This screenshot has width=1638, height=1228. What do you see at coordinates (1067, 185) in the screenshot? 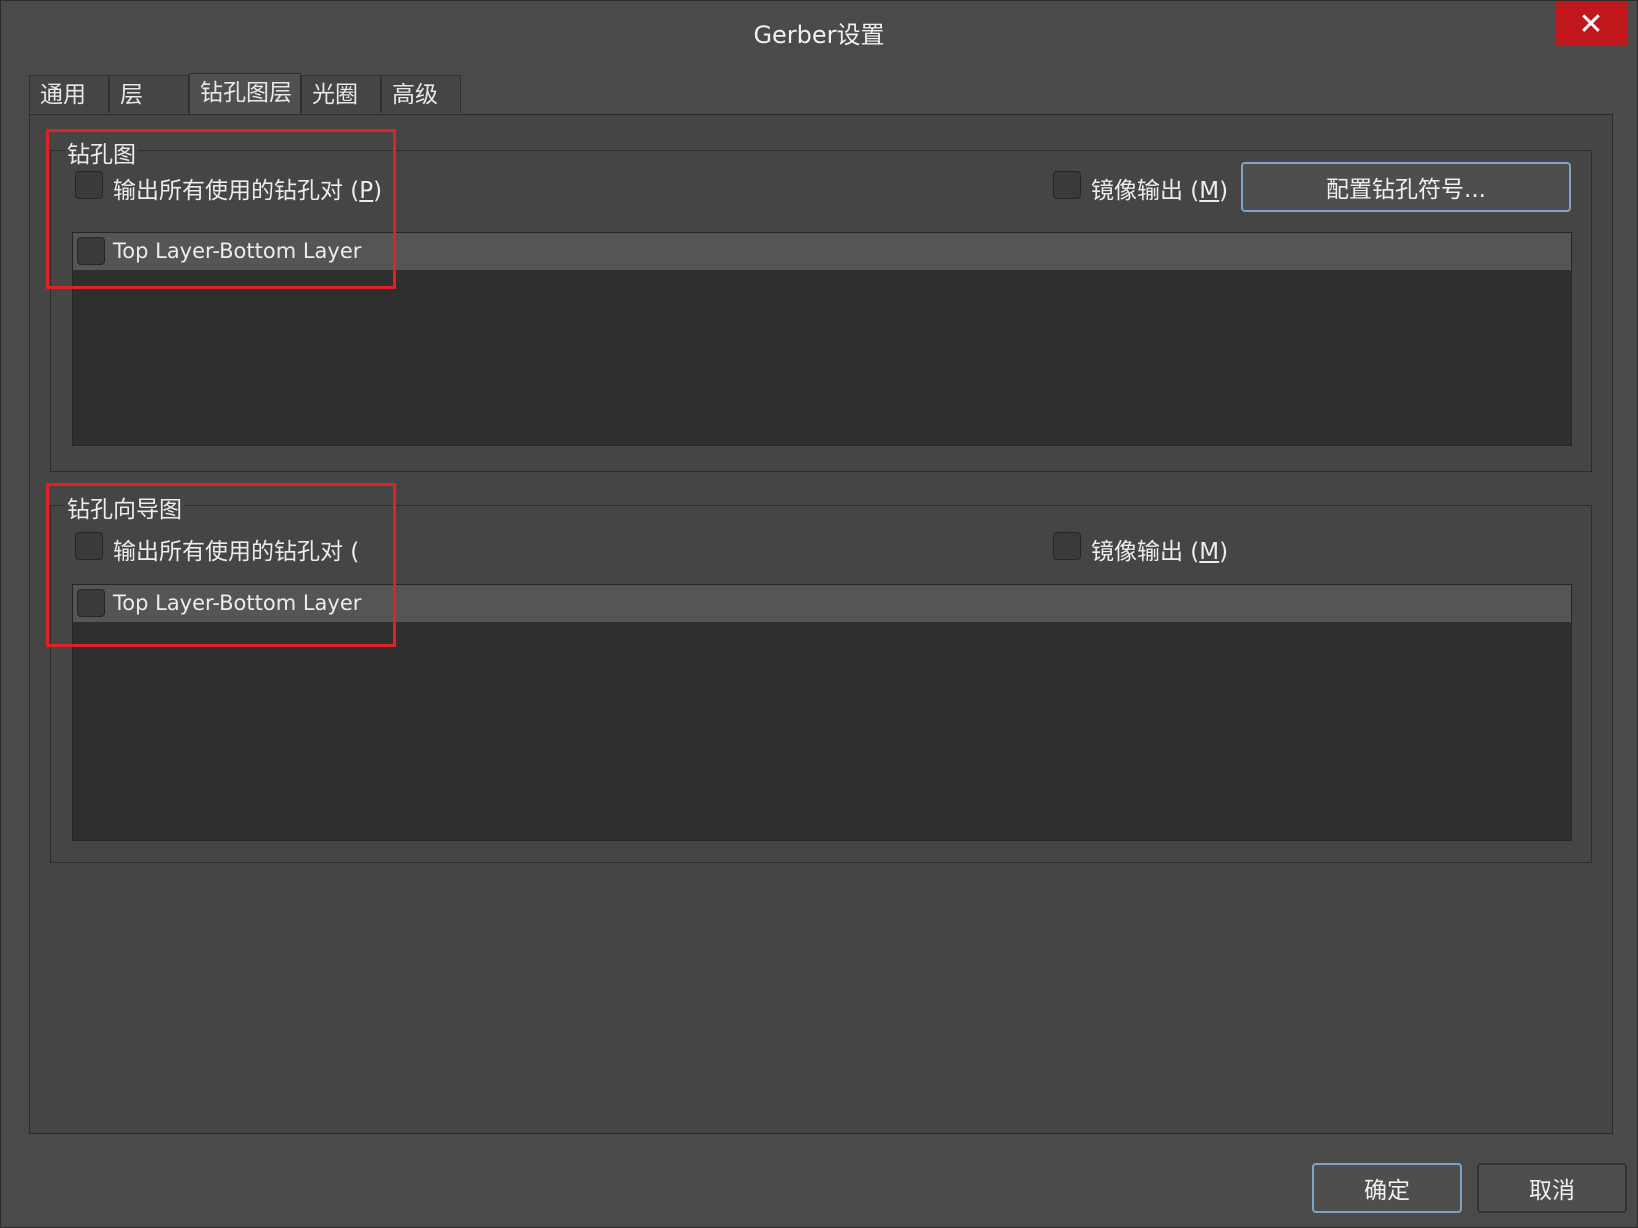
I see `mirror-output-checkbox` at bounding box center [1067, 185].